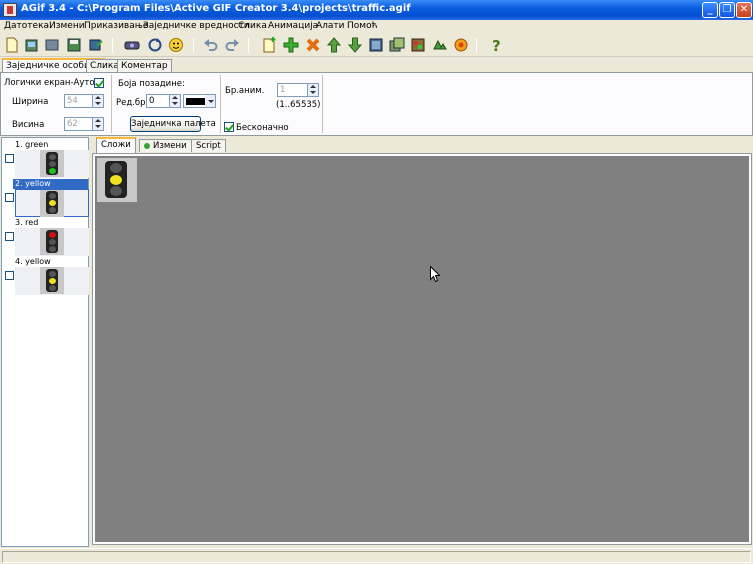 Image resolution: width=753 pixels, height=564 pixels. Describe the element at coordinates (245, 91) in the screenshot. I see `anim-count-label: Бр.аним.` at that location.